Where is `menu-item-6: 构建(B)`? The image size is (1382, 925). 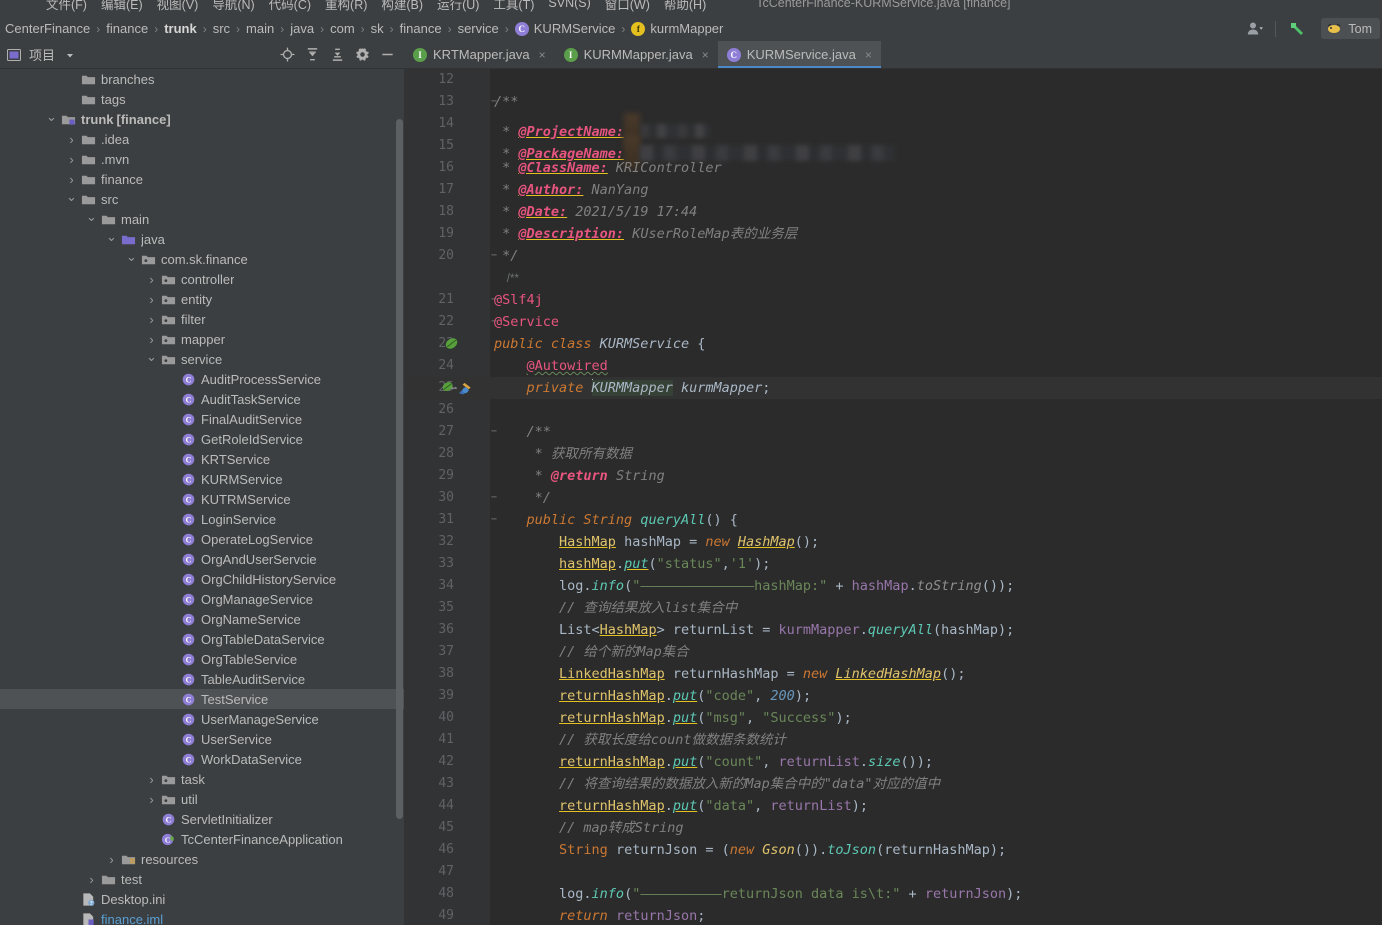
menu-item-6: 构建(B) is located at coordinates (402, 6).